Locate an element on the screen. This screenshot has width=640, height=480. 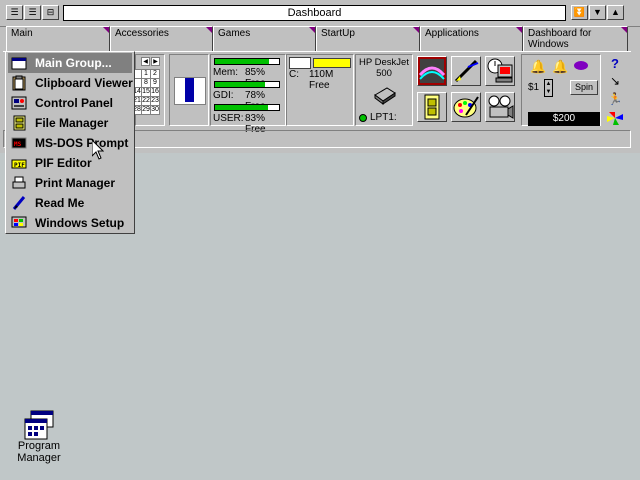
collapse-button: ⏬ is located at coordinates (579, 12).